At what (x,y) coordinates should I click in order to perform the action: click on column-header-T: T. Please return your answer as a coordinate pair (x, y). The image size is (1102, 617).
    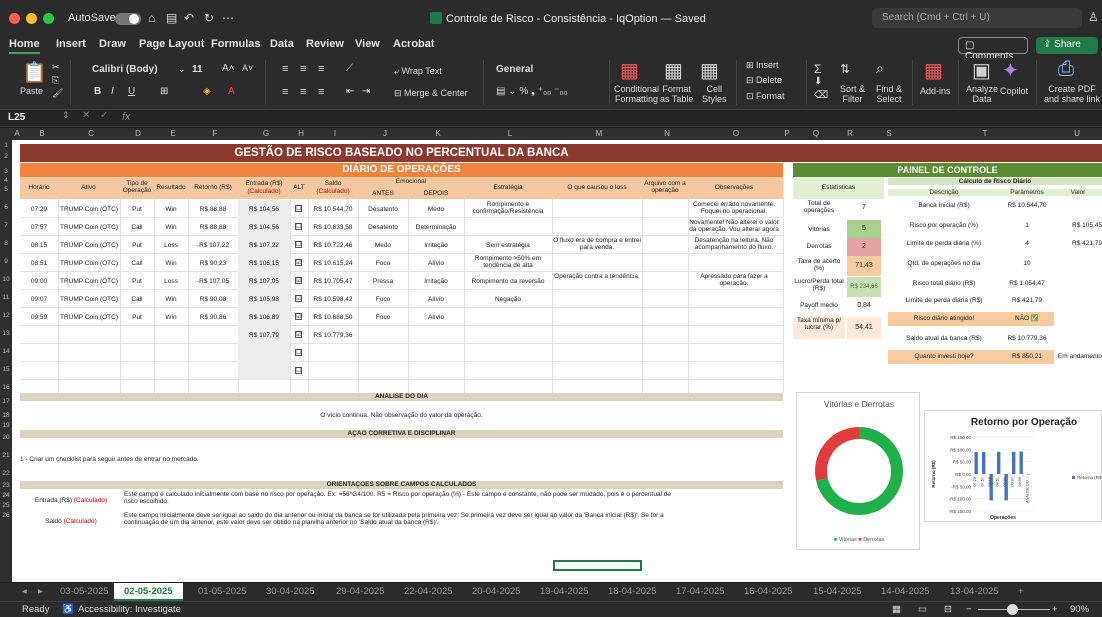
    Looking at the image, I should click on (985, 133).